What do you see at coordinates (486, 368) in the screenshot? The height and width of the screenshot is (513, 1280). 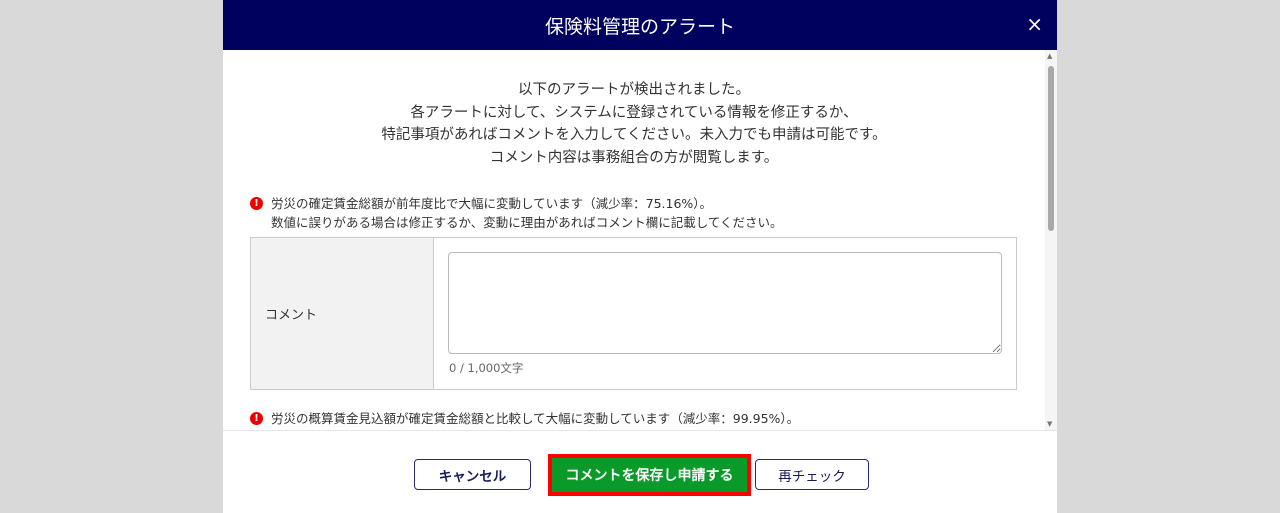 I see `char-counter: 0 / 1,000文字` at bounding box center [486, 368].